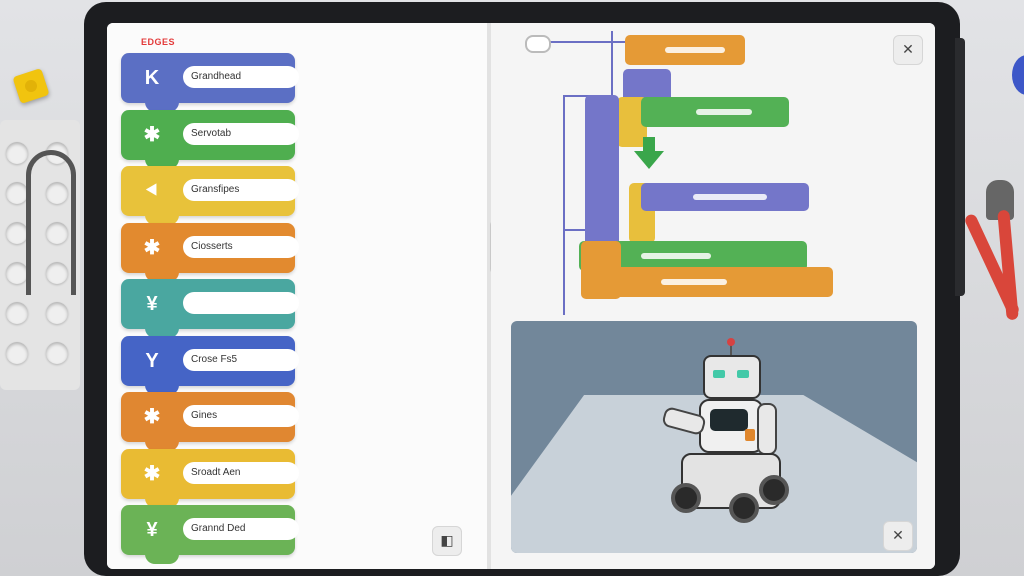 This screenshot has width=1024, height=576. What do you see at coordinates (241, 77) in the screenshot?
I see `block-label-field: Grandhead` at bounding box center [241, 77].